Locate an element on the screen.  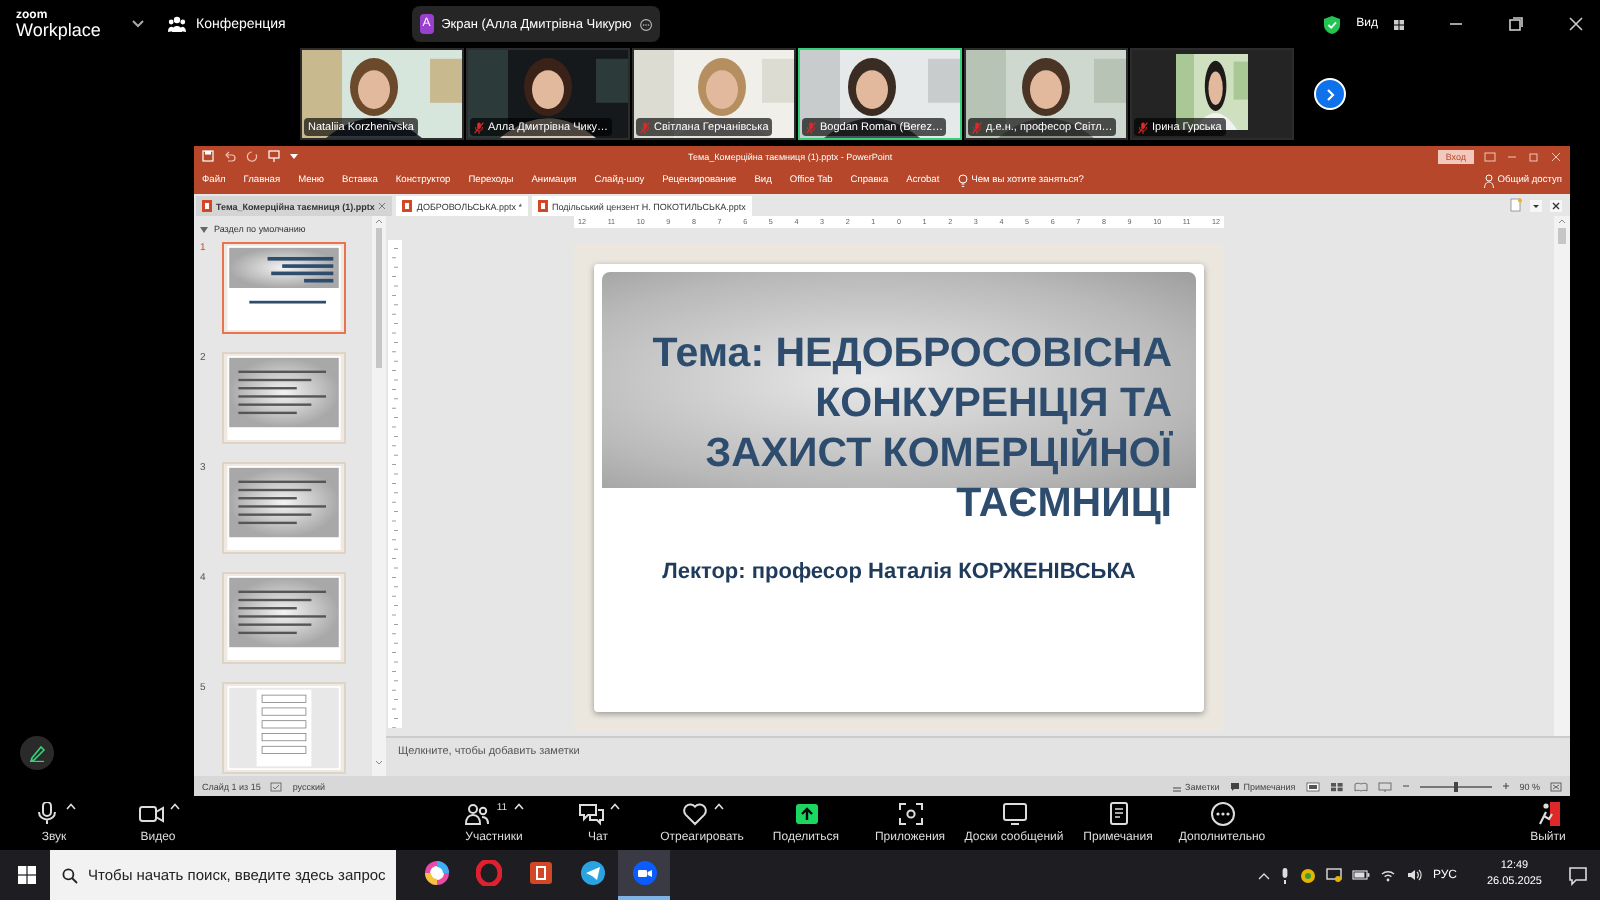
save-icon is located at coordinates (208, 156).